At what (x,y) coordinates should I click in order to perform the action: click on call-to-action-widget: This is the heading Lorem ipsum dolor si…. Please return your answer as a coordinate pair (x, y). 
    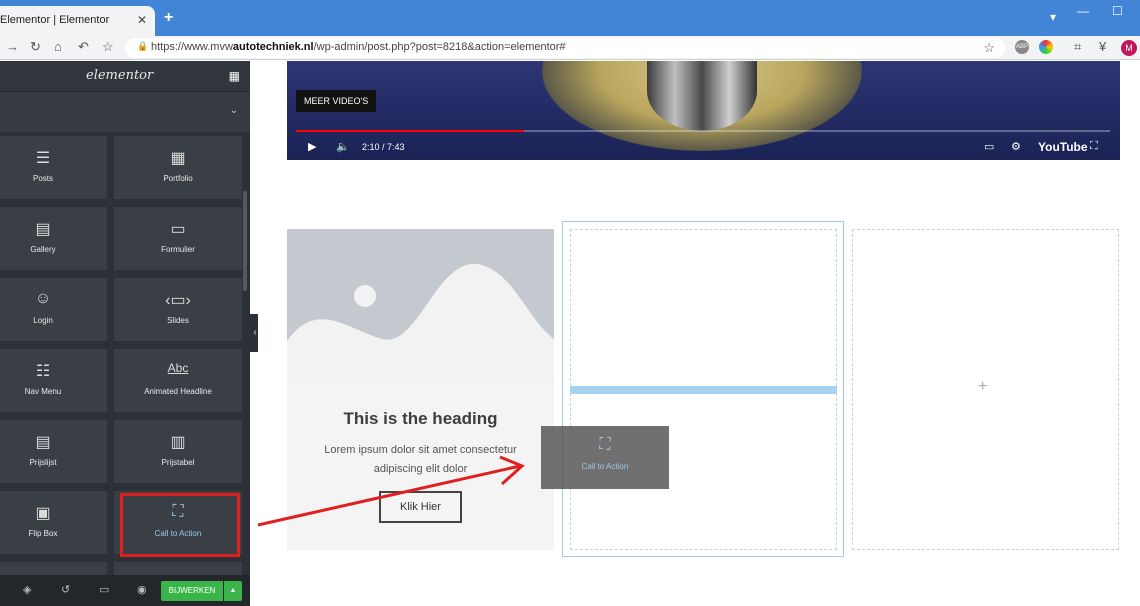
    Looking at the image, I should click on (420, 389).